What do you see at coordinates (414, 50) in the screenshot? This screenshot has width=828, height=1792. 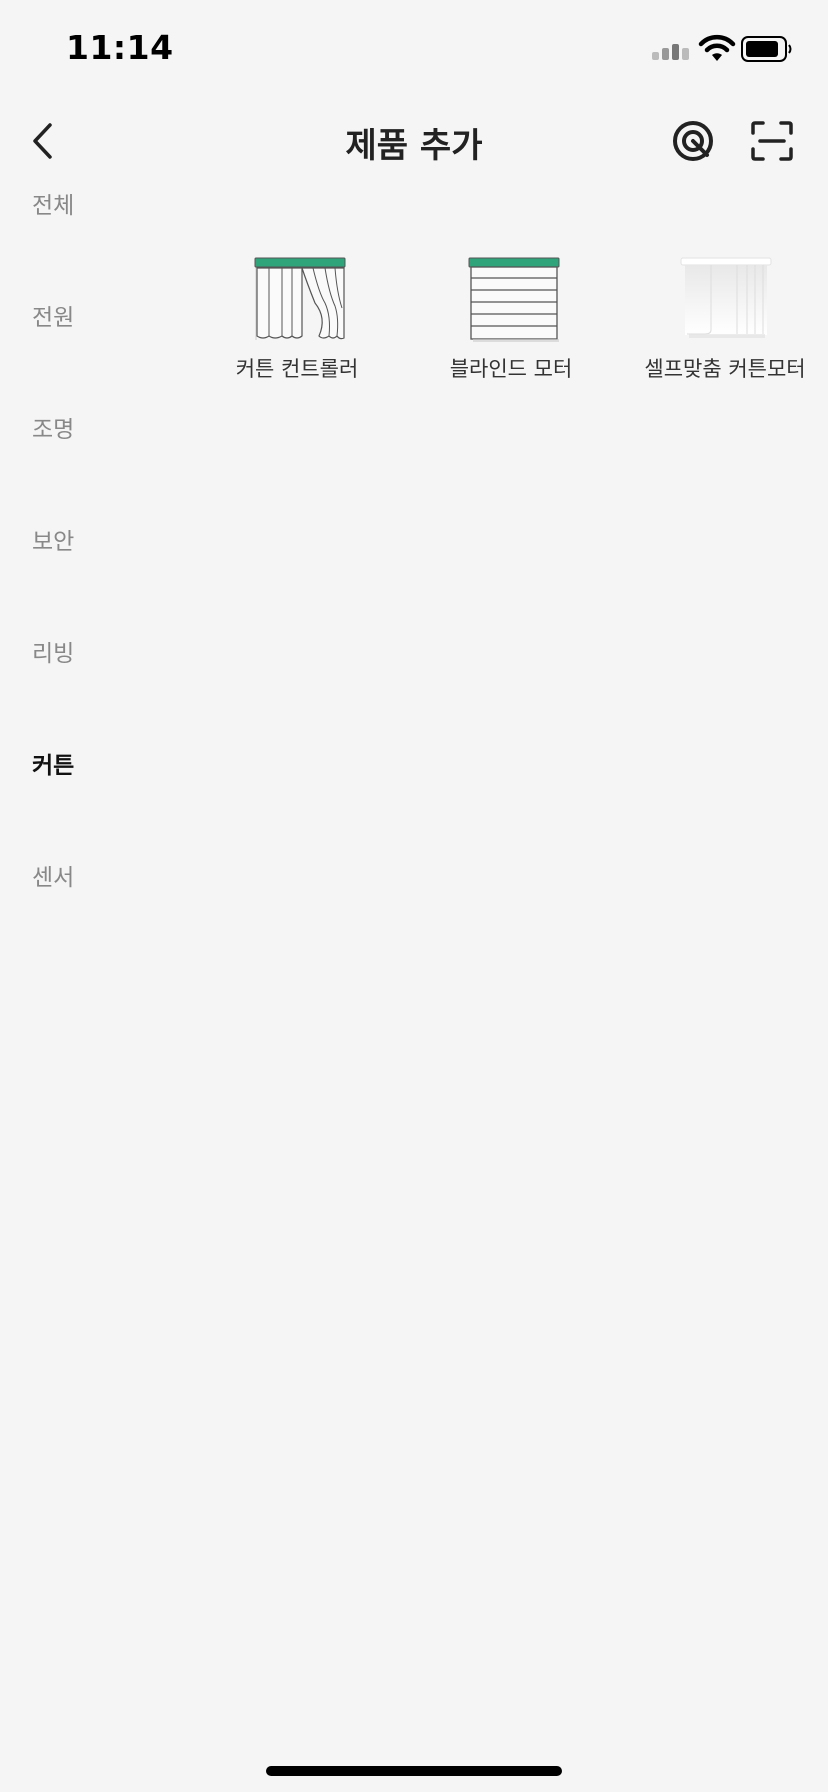 I see `status-bar: 11:14` at bounding box center [414, 50].